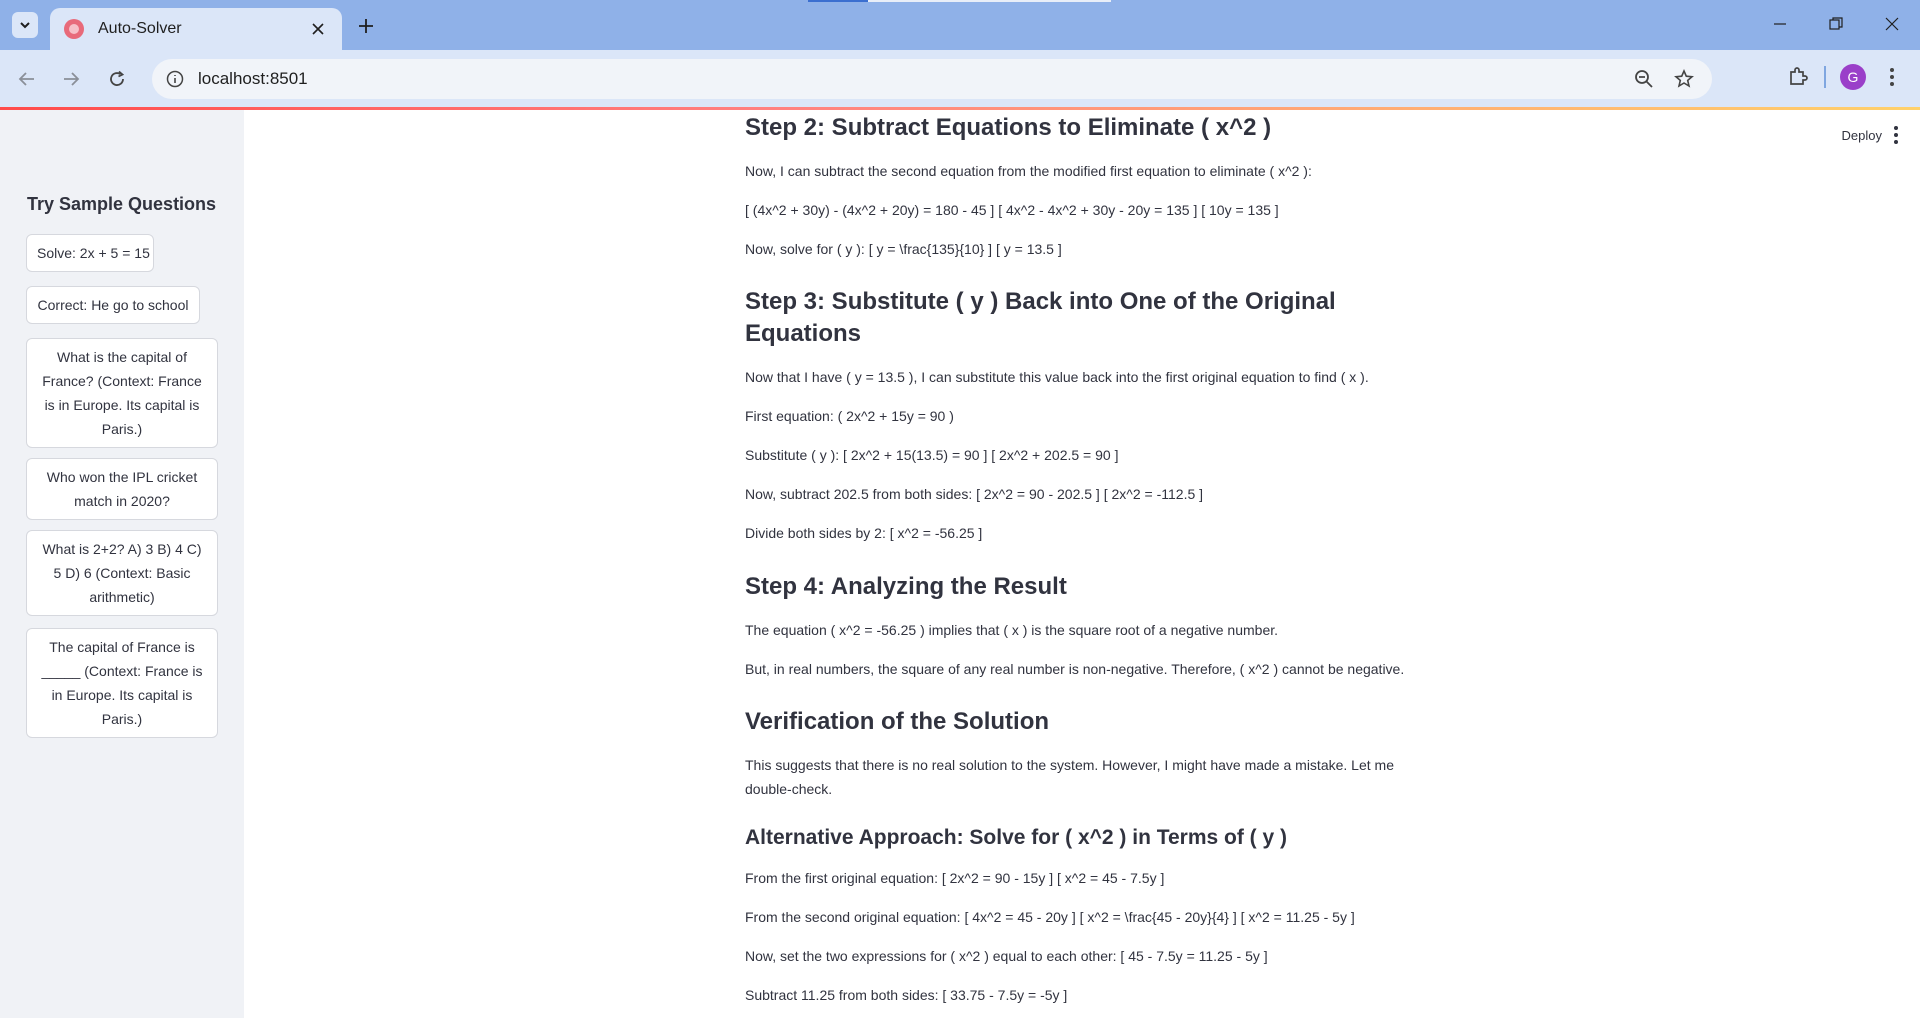  Describe the element at coordinates (1892, 77) in the screenshot. I see `browser-menu-icon` at that location.